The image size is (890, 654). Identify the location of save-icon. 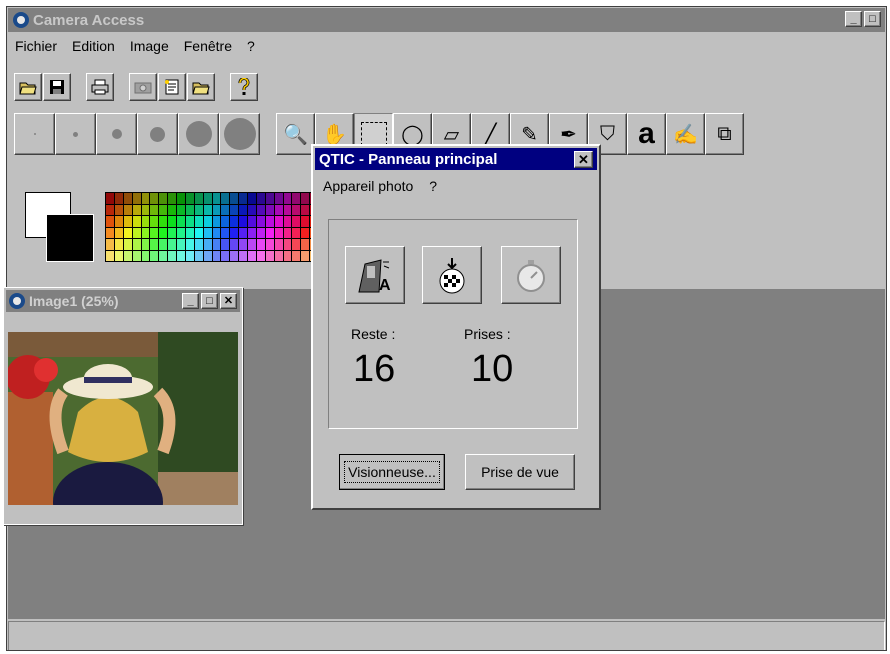
(57, 87).